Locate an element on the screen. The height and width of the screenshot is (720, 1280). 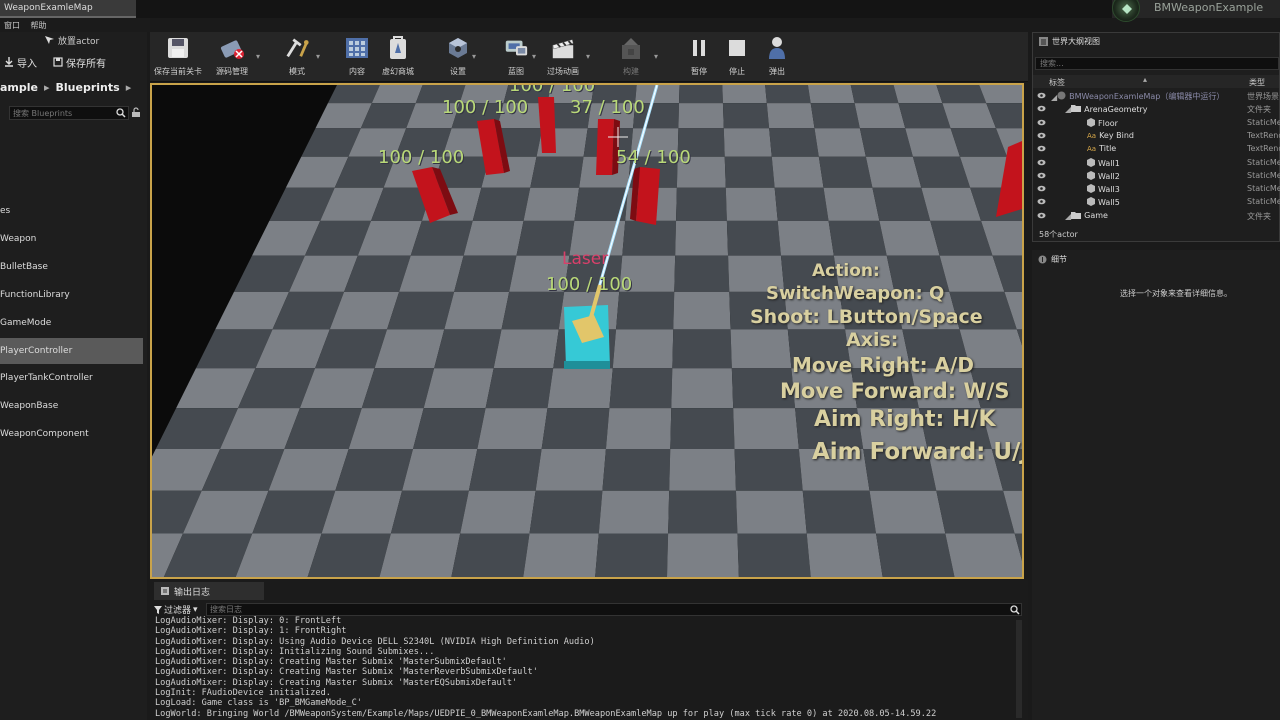
lock-icon is located at coordinates (136, 112).